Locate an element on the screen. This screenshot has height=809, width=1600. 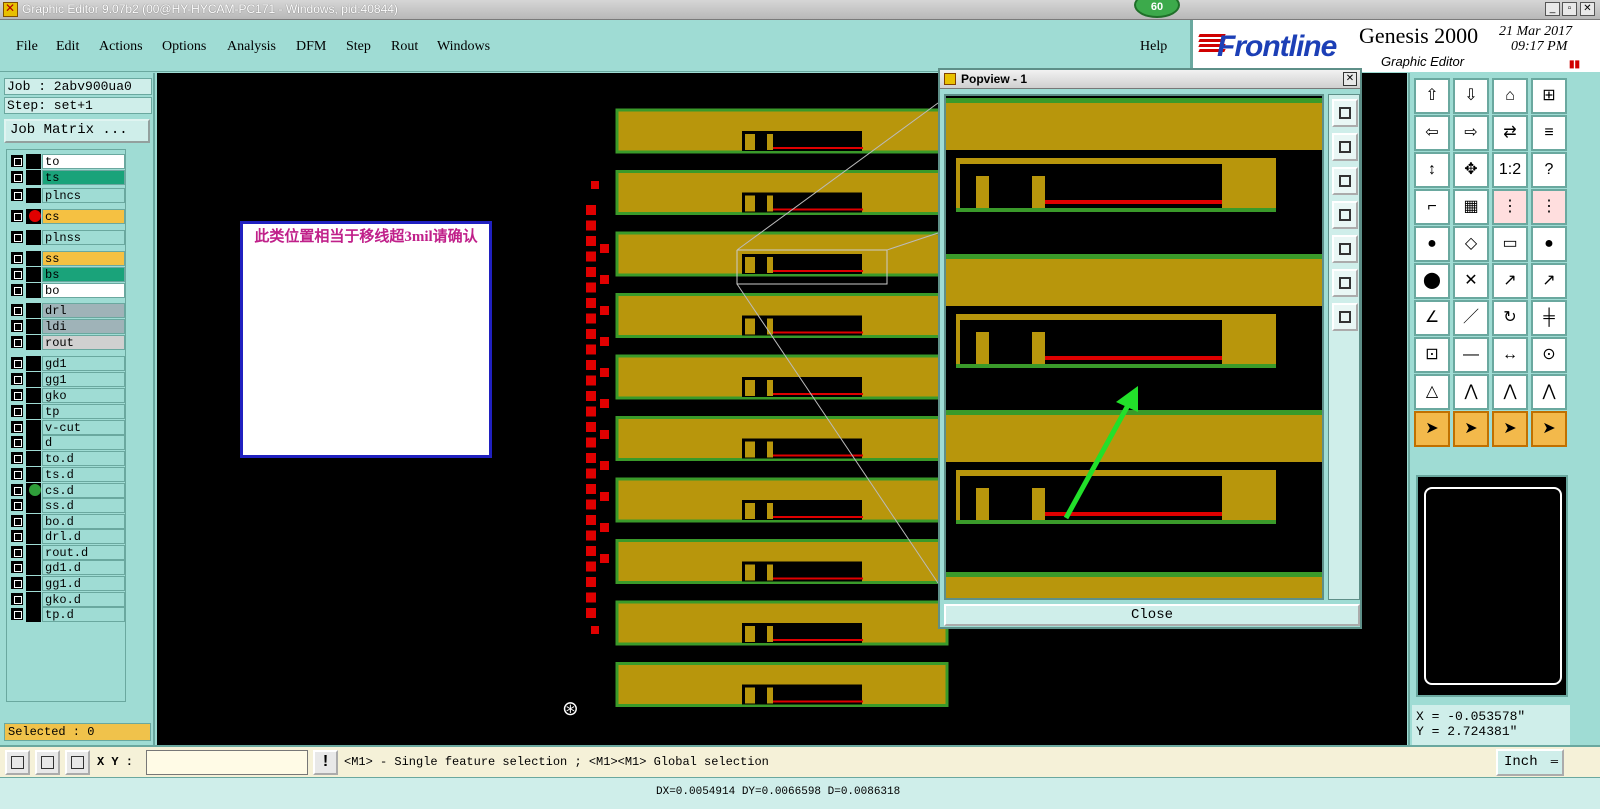
select-box-icon: ➤ is located at coordinates (1471, 429).